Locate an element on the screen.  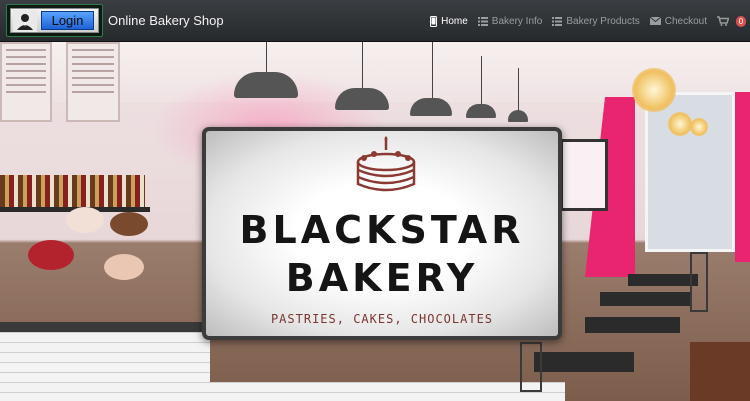
login-label: Login is located at coordinates (67, 20).